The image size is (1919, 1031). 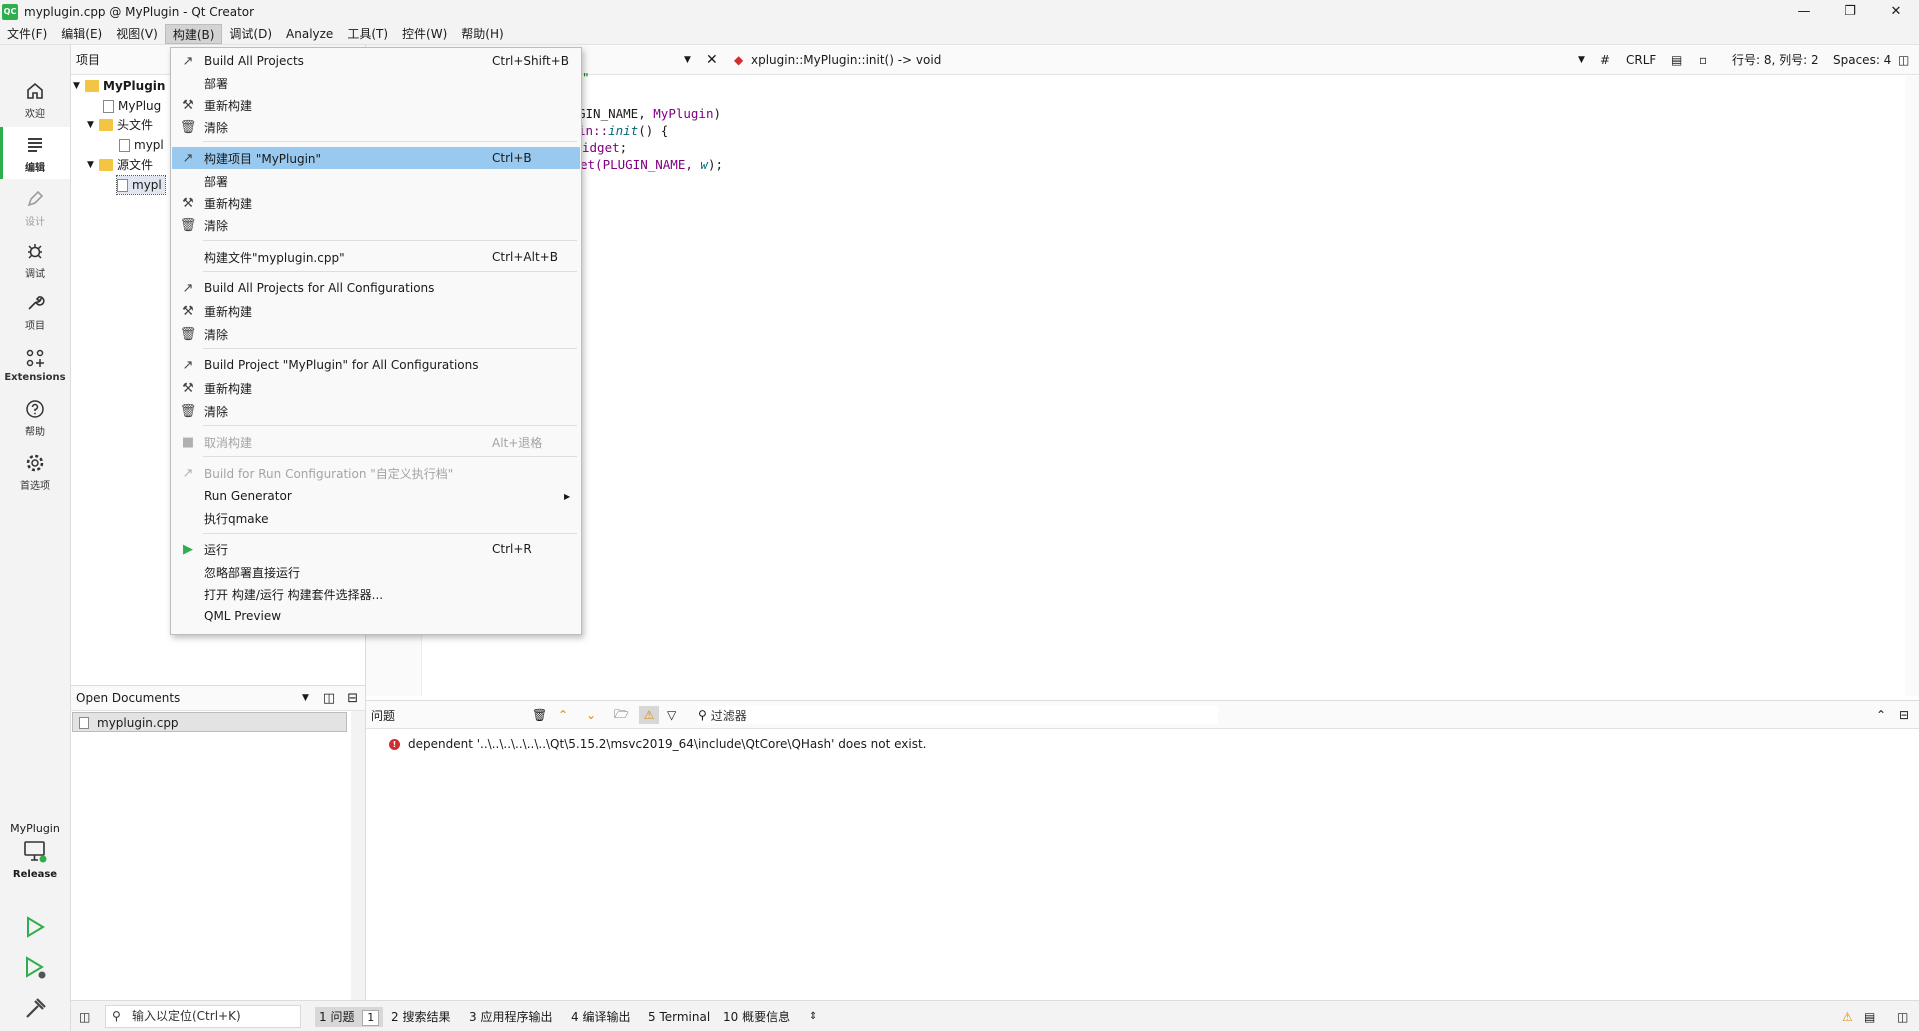 What do you see at coordinates (482, 34) in the screenshot?
I see `menu-help: 帮助(H)` at bounding box center [482, 34].